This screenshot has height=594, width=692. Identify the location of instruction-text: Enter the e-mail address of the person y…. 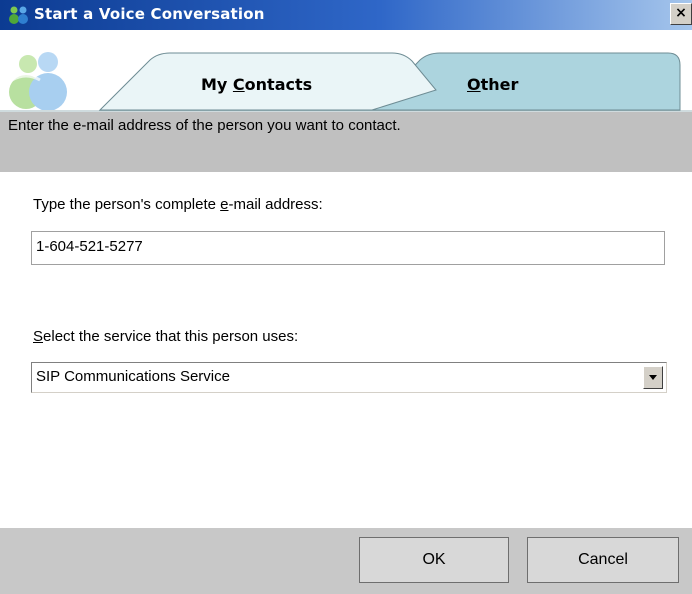
(204, 125).